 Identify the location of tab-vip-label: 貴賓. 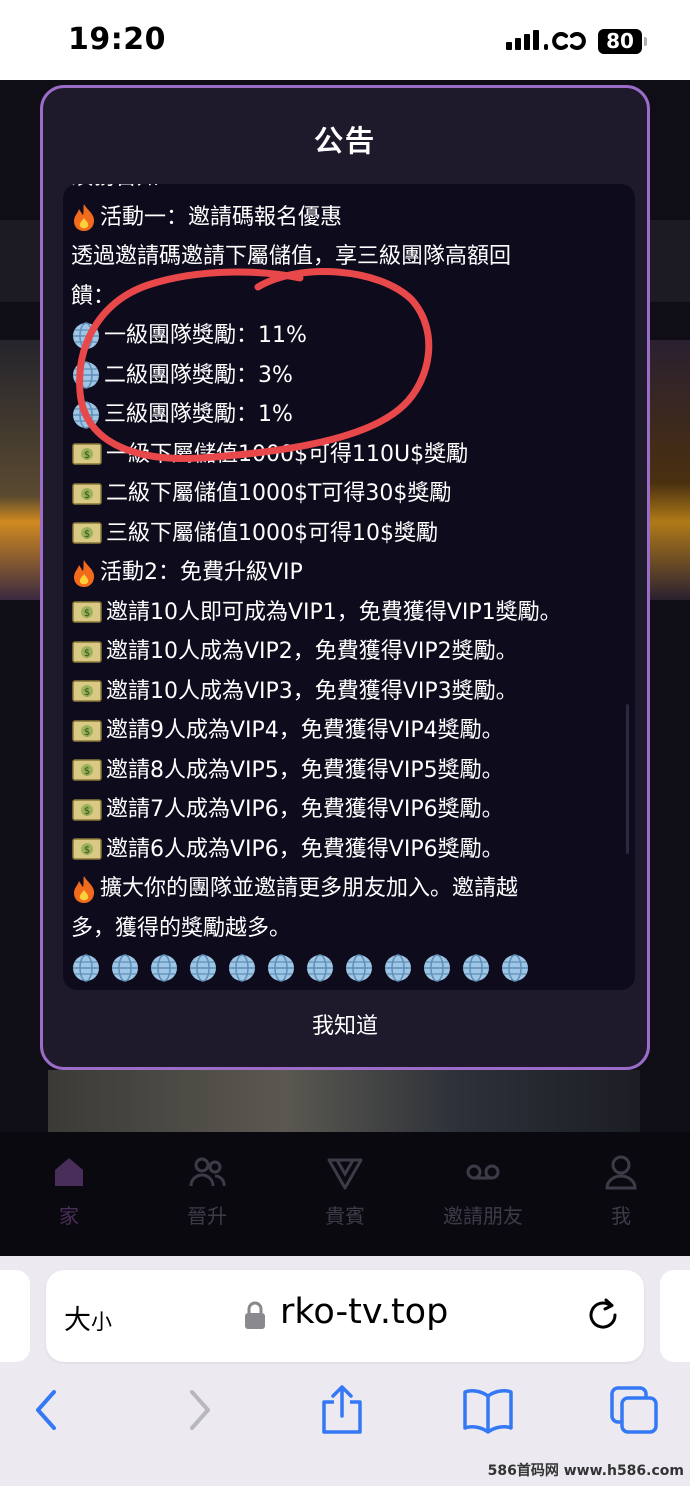
(345, 1216).